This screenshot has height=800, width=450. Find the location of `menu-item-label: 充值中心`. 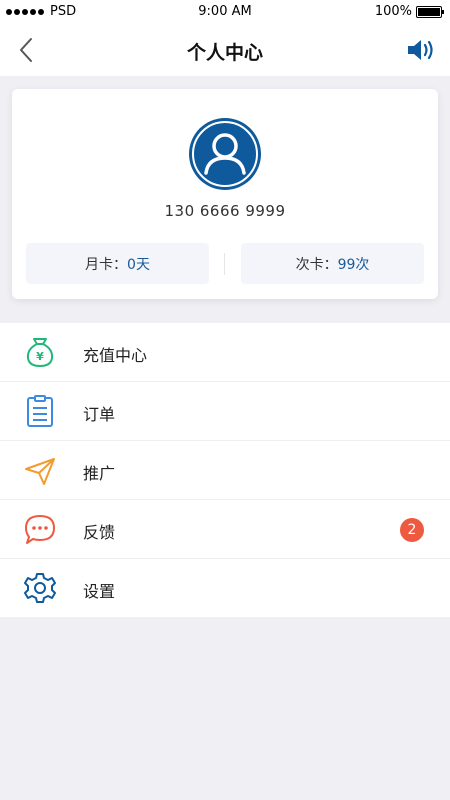

menu-item-label: 充值中心 is located at coordinates (115, 355).